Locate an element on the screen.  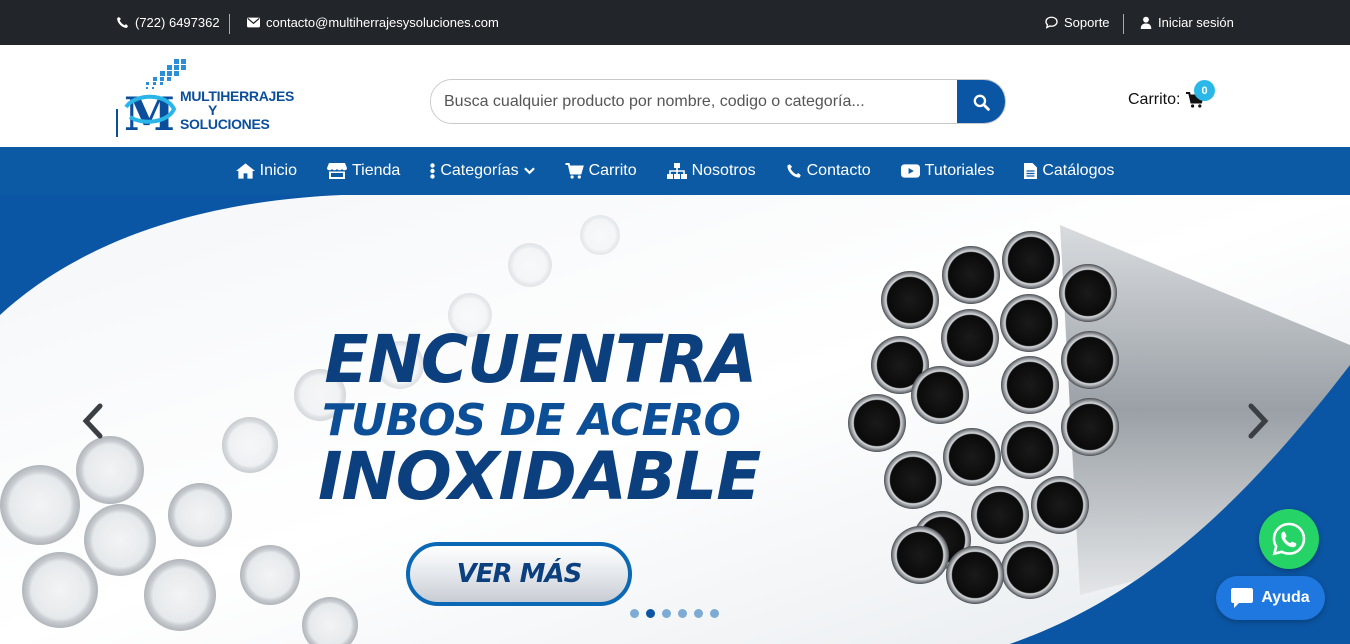
nav-item-carrito: Carrito is located at coordinates (601, 171).